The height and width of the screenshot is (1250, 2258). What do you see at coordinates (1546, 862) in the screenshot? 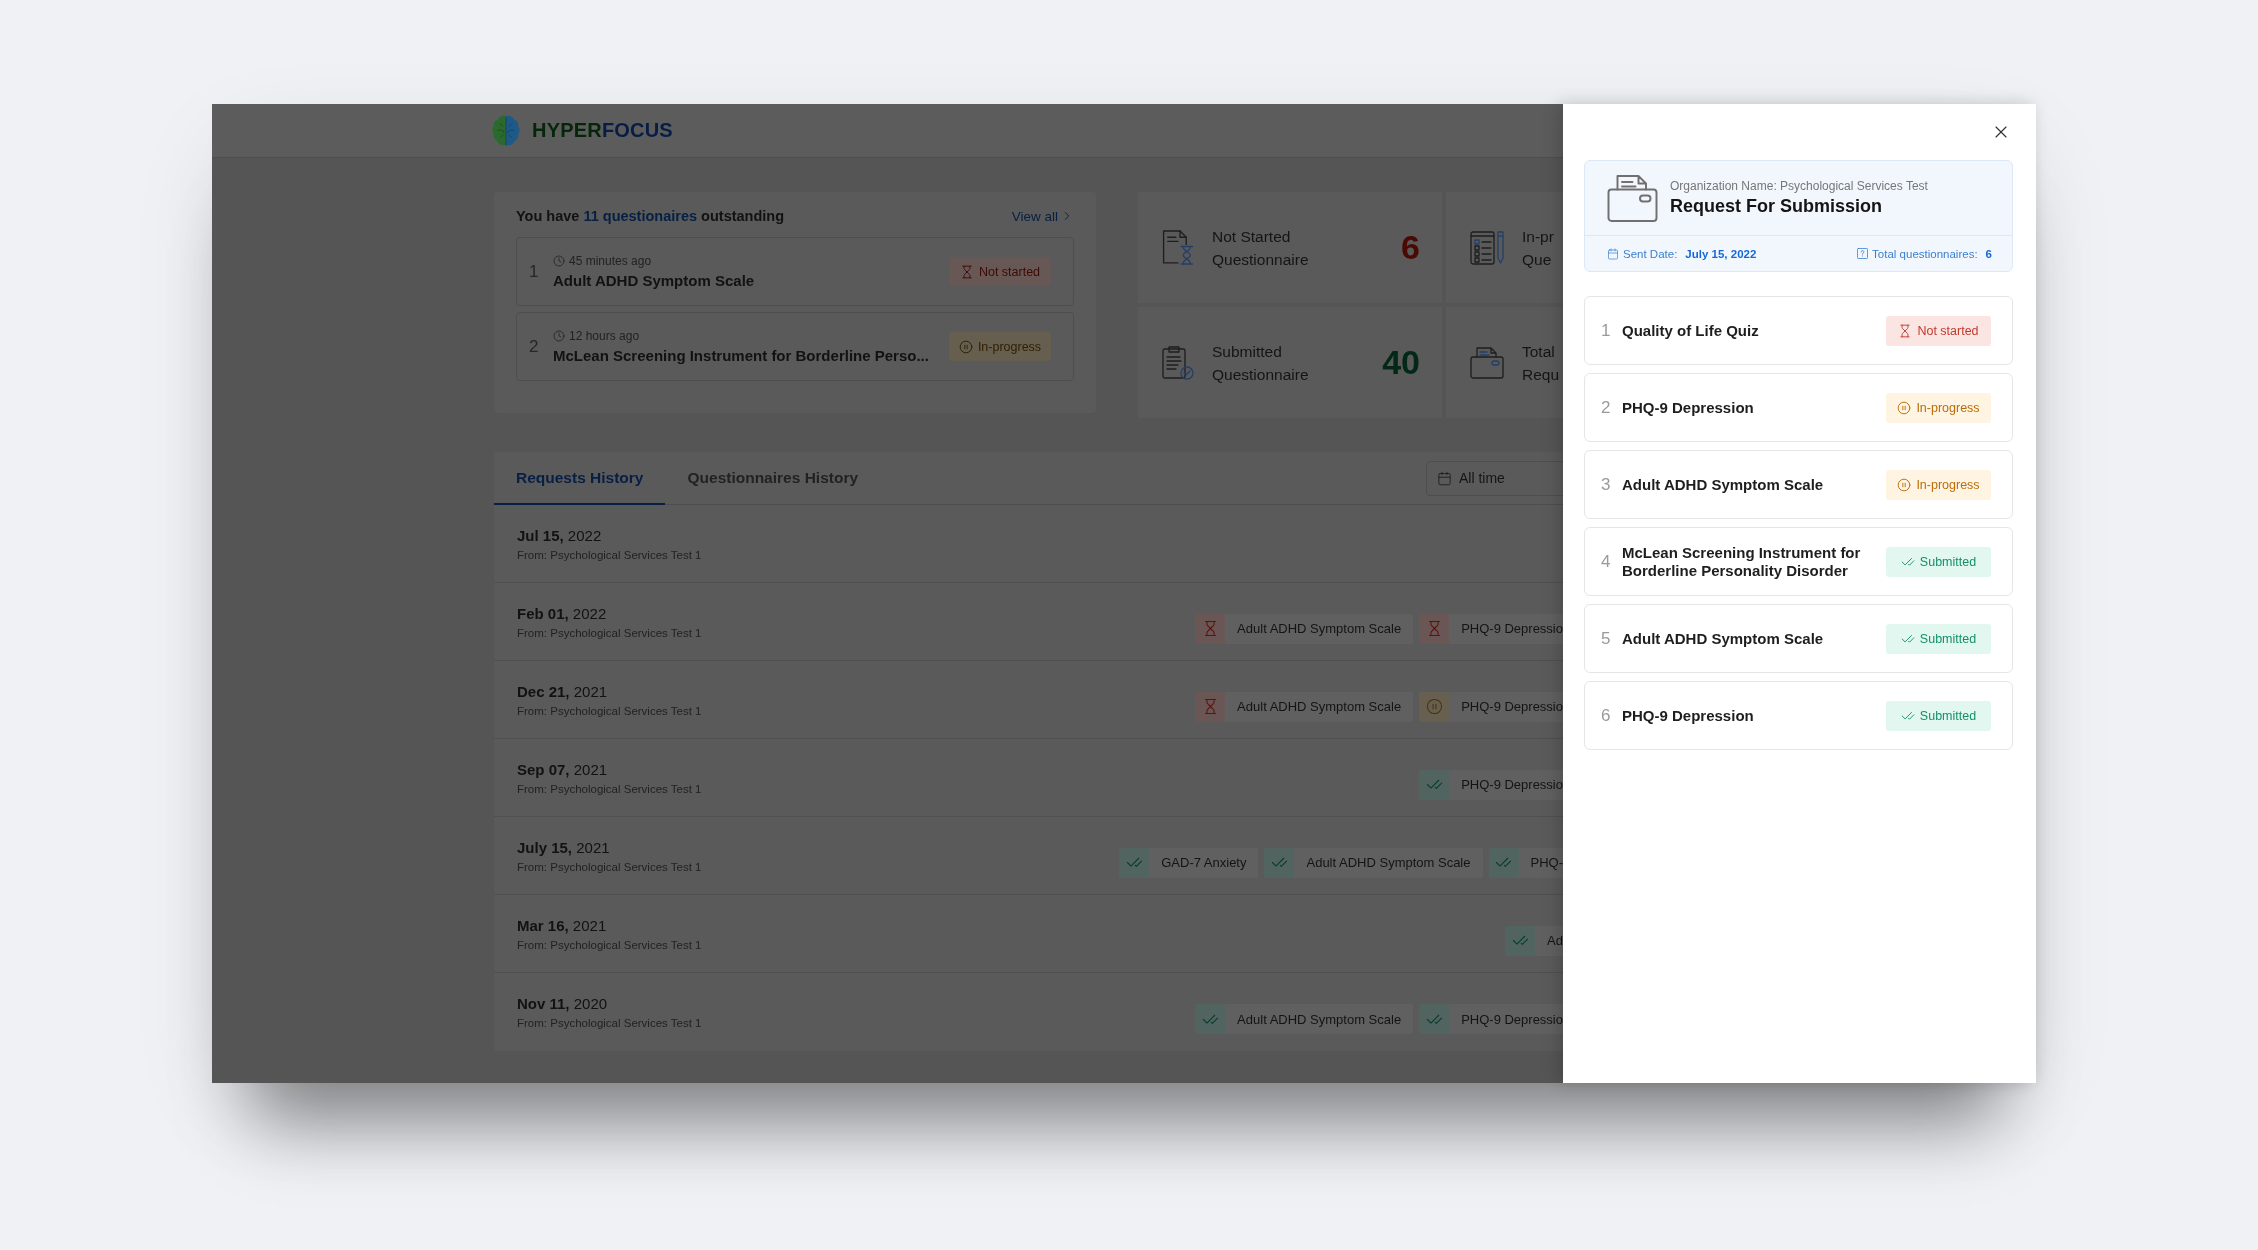
I see `questionnaire-name: PHQ-` at bounding box center [1546, 862].